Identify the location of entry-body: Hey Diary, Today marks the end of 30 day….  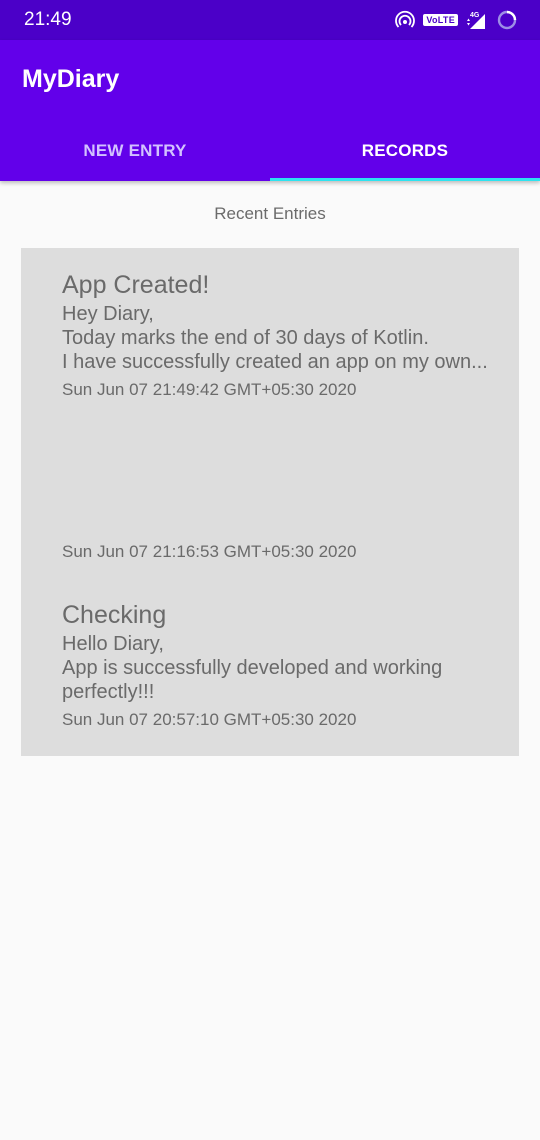
(275, 338).